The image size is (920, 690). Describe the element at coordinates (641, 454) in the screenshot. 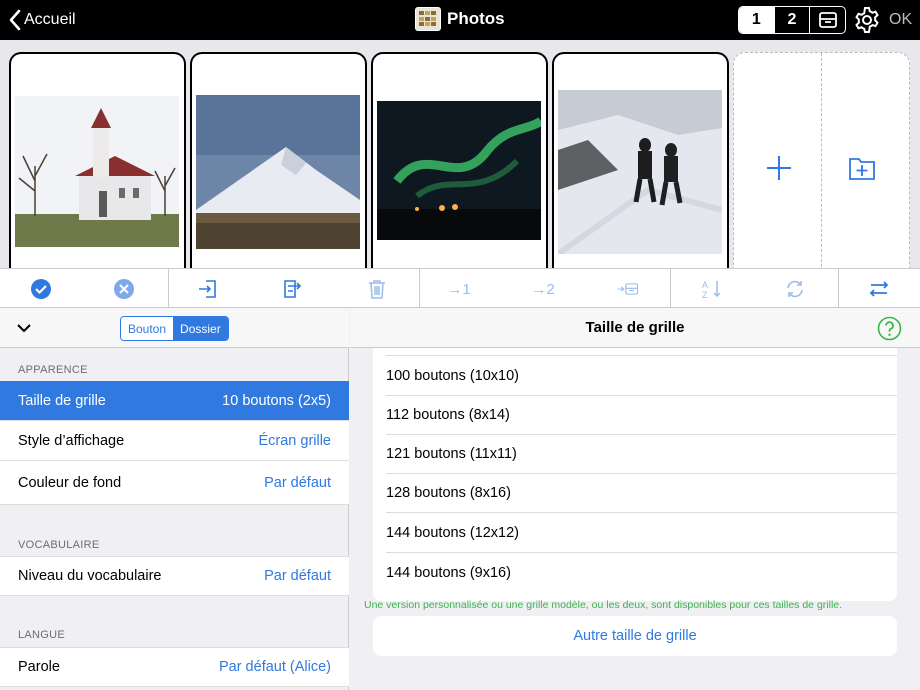

I see `list-item: 121 boutons (11x11)` at that location.